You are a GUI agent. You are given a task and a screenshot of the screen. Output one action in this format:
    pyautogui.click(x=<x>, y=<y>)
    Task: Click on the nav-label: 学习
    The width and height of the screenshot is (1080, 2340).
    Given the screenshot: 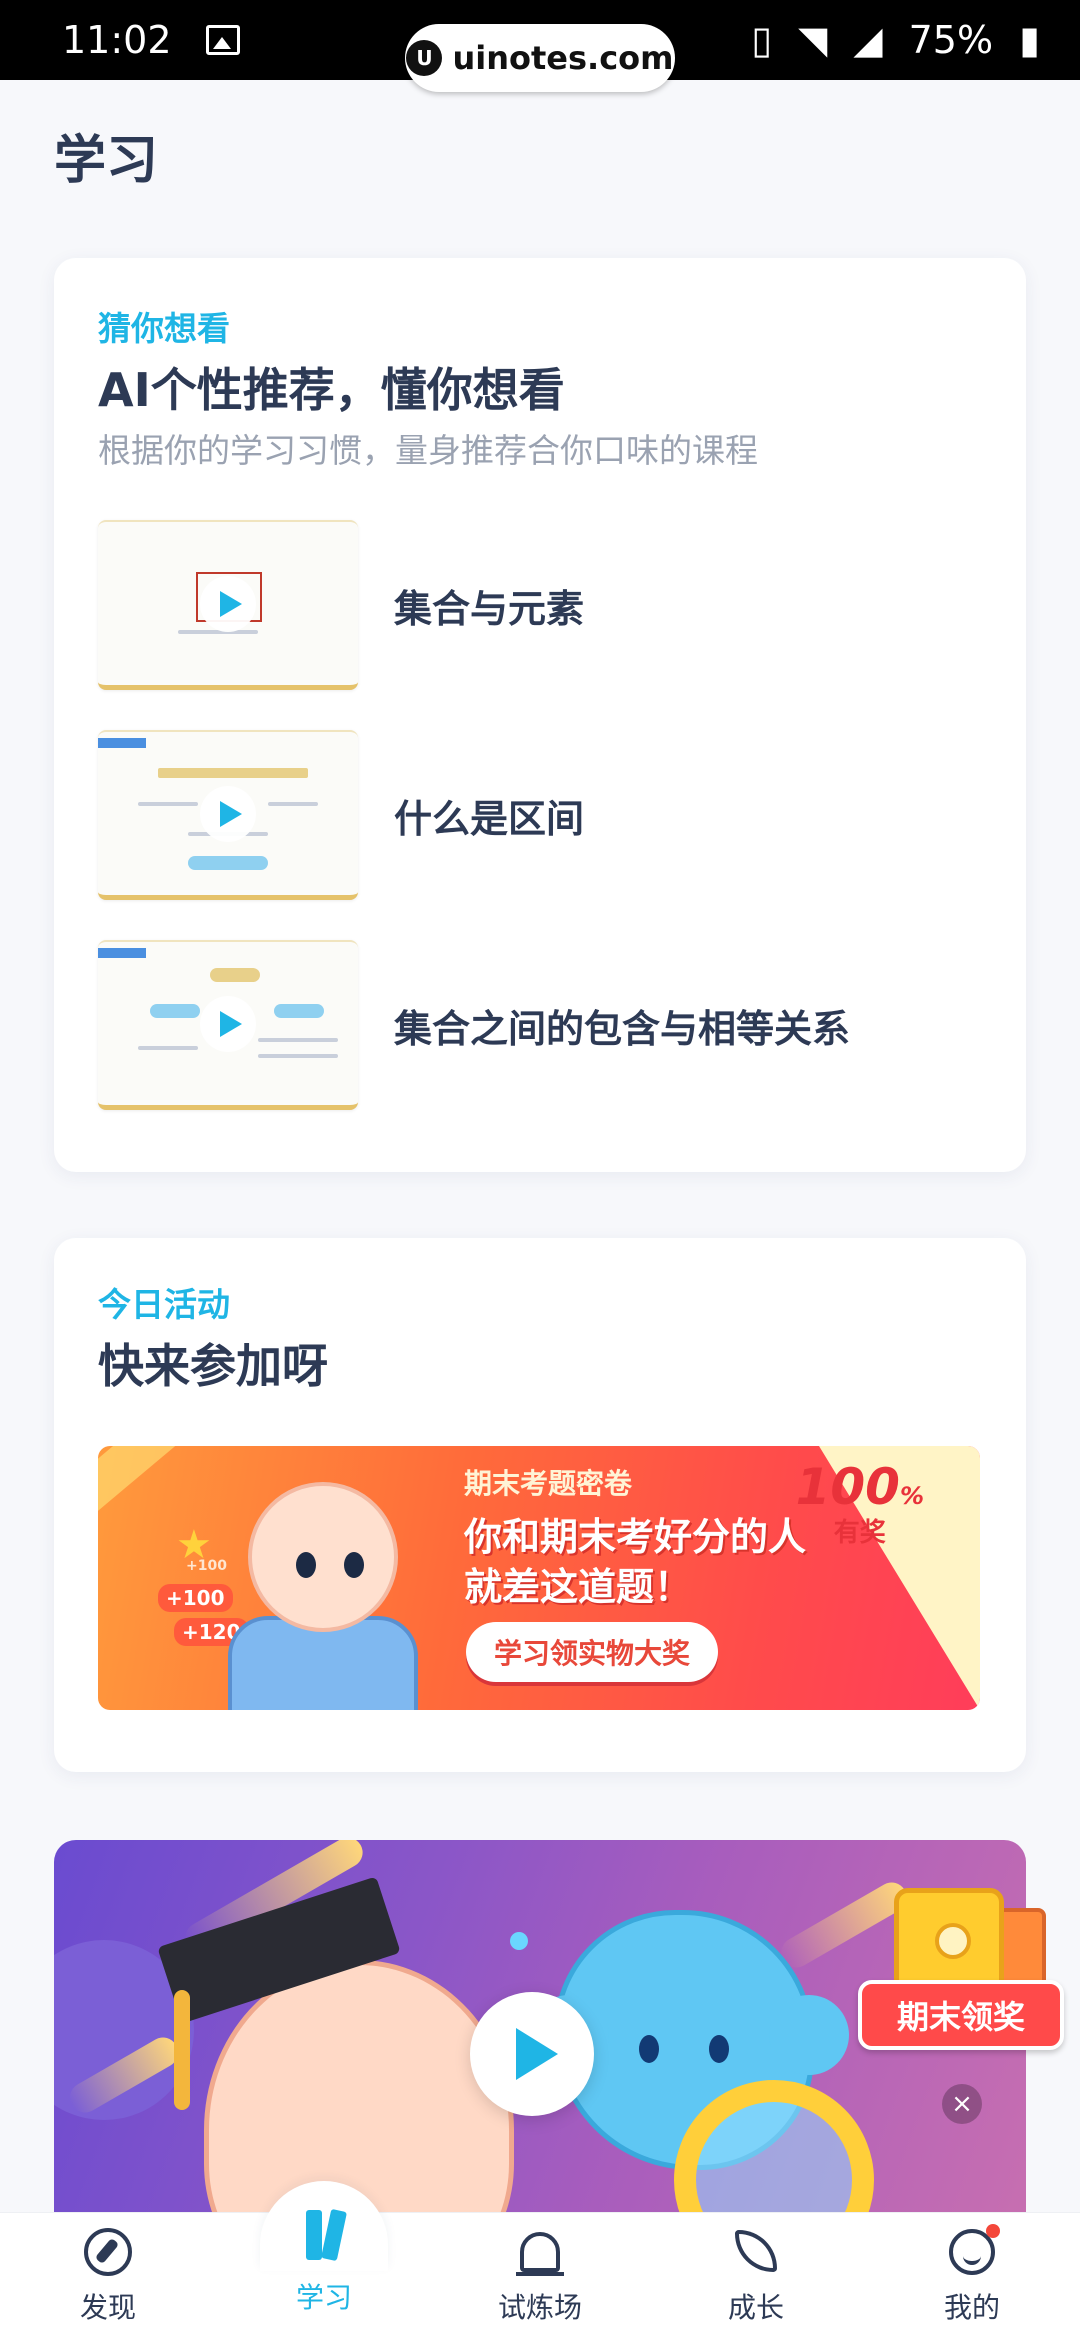 What is the action you would take?
    pyautogui.click(x=323, y=2297)
    